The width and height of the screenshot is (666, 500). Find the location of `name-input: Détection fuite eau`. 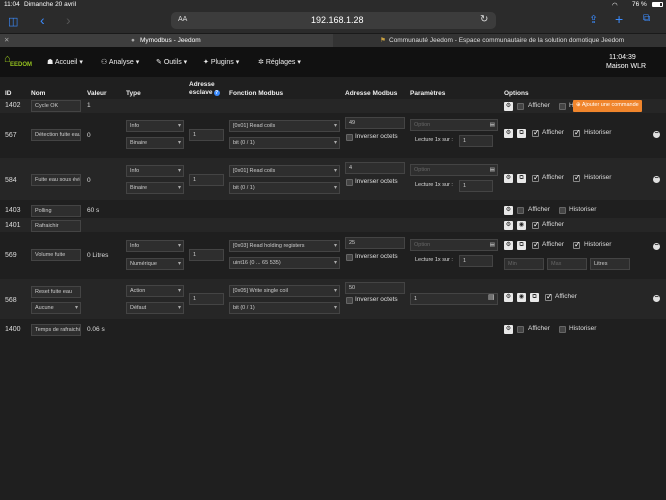

name-input: Détection fuite eau is located at coordinates (56, 135).